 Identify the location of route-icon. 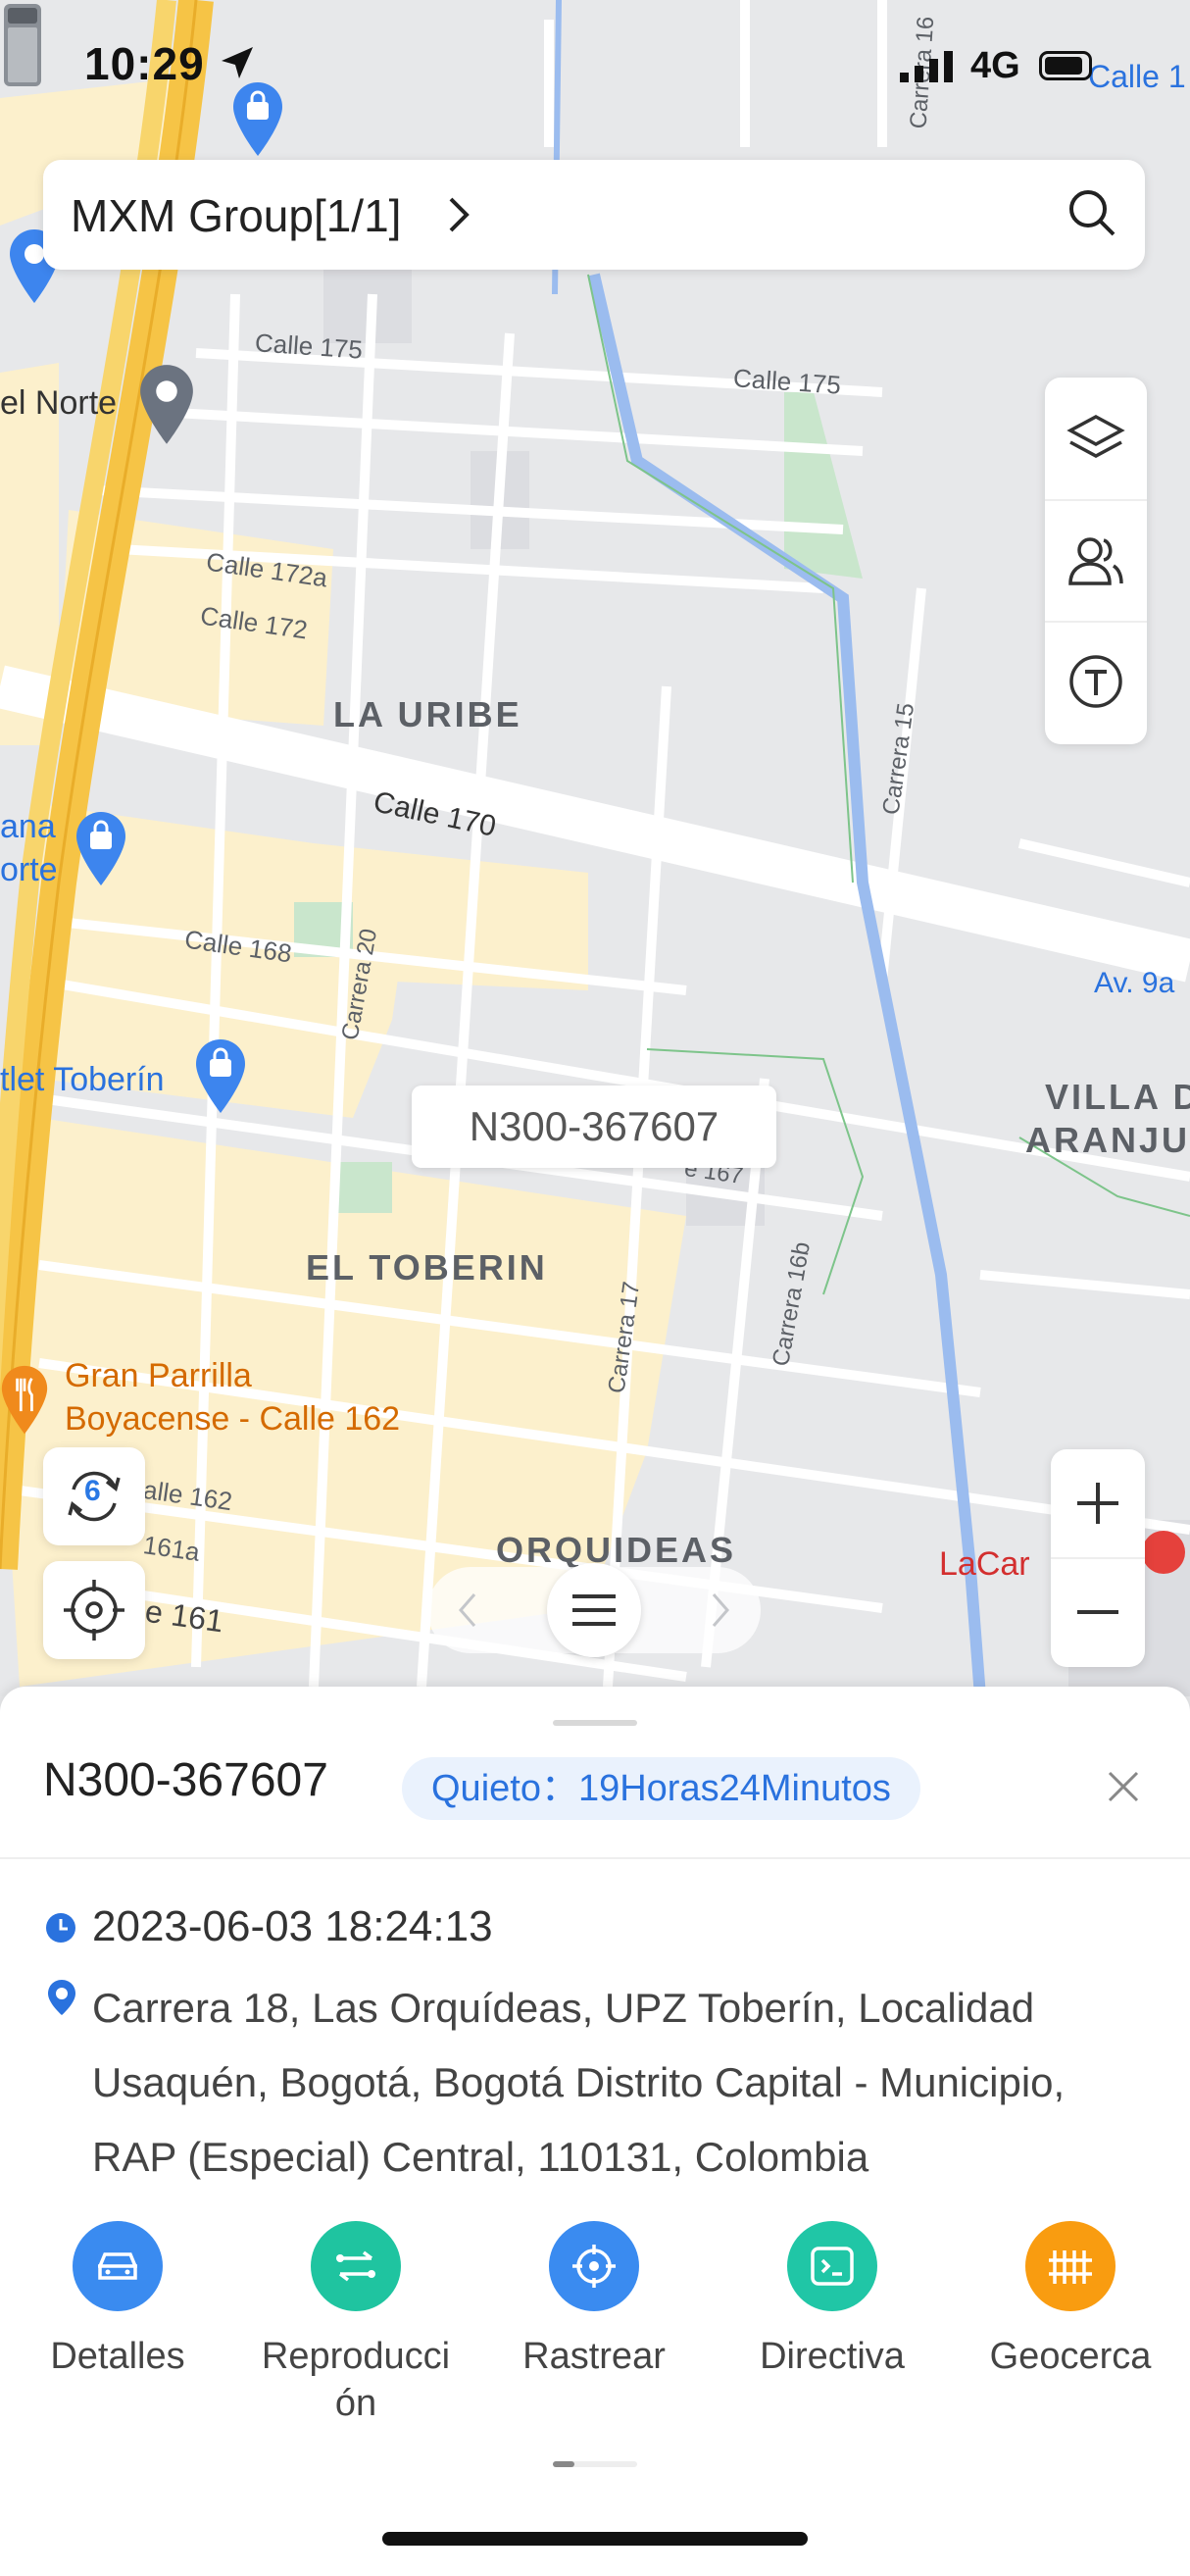
(356, 2266).